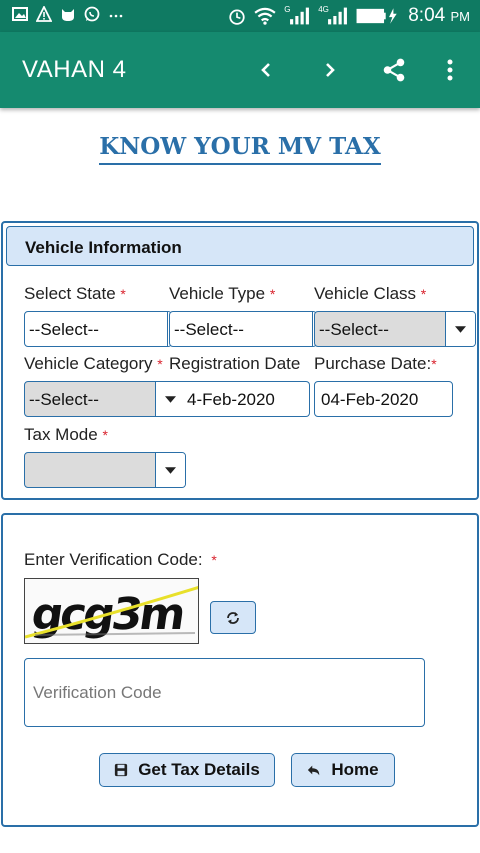  I want to click on vehicle-class-label: Vehicle Class *, so click(370, 294).